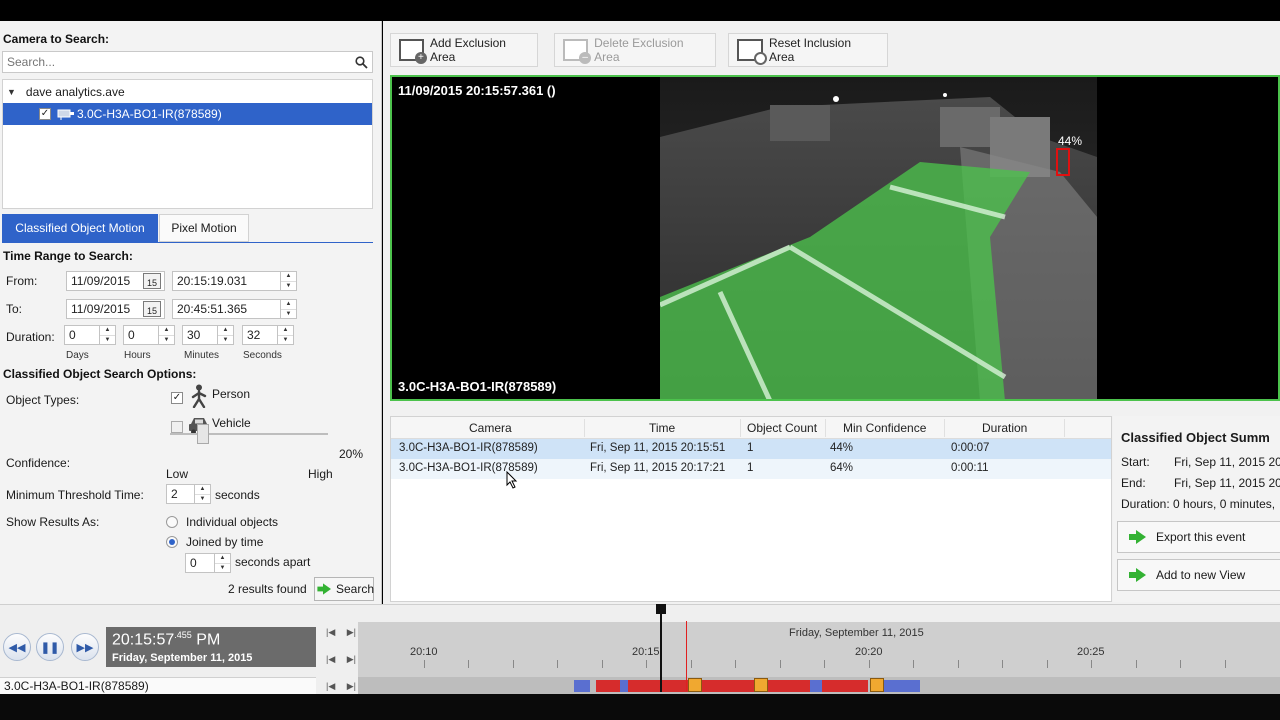 Image resolution: width=1280 pixels, height=720 pixels. I want to click on tick-label: 20:20, so click(869, 652).